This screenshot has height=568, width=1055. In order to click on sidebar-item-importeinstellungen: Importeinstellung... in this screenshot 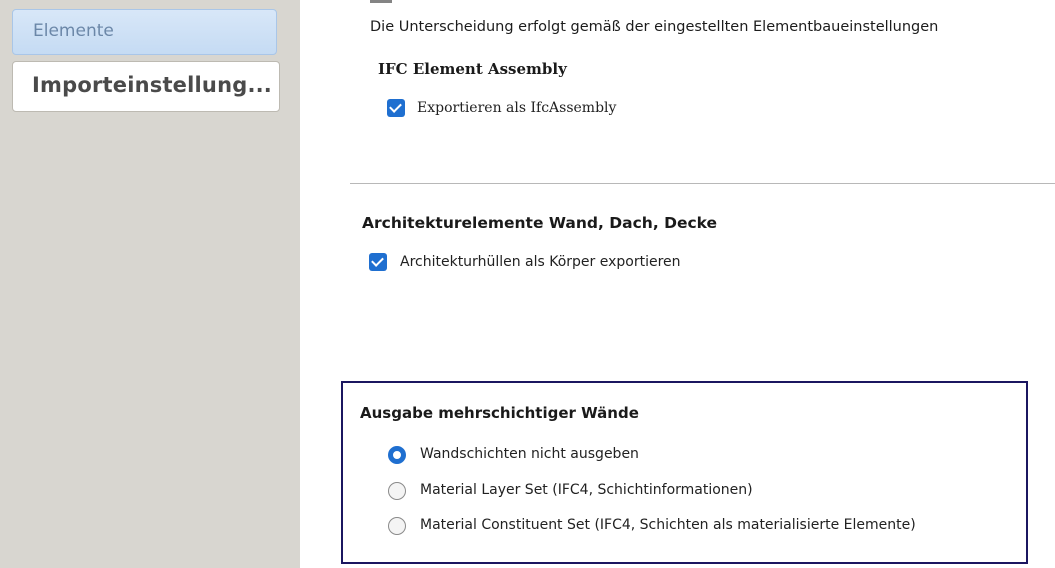, I will do `click(146, 86)`.